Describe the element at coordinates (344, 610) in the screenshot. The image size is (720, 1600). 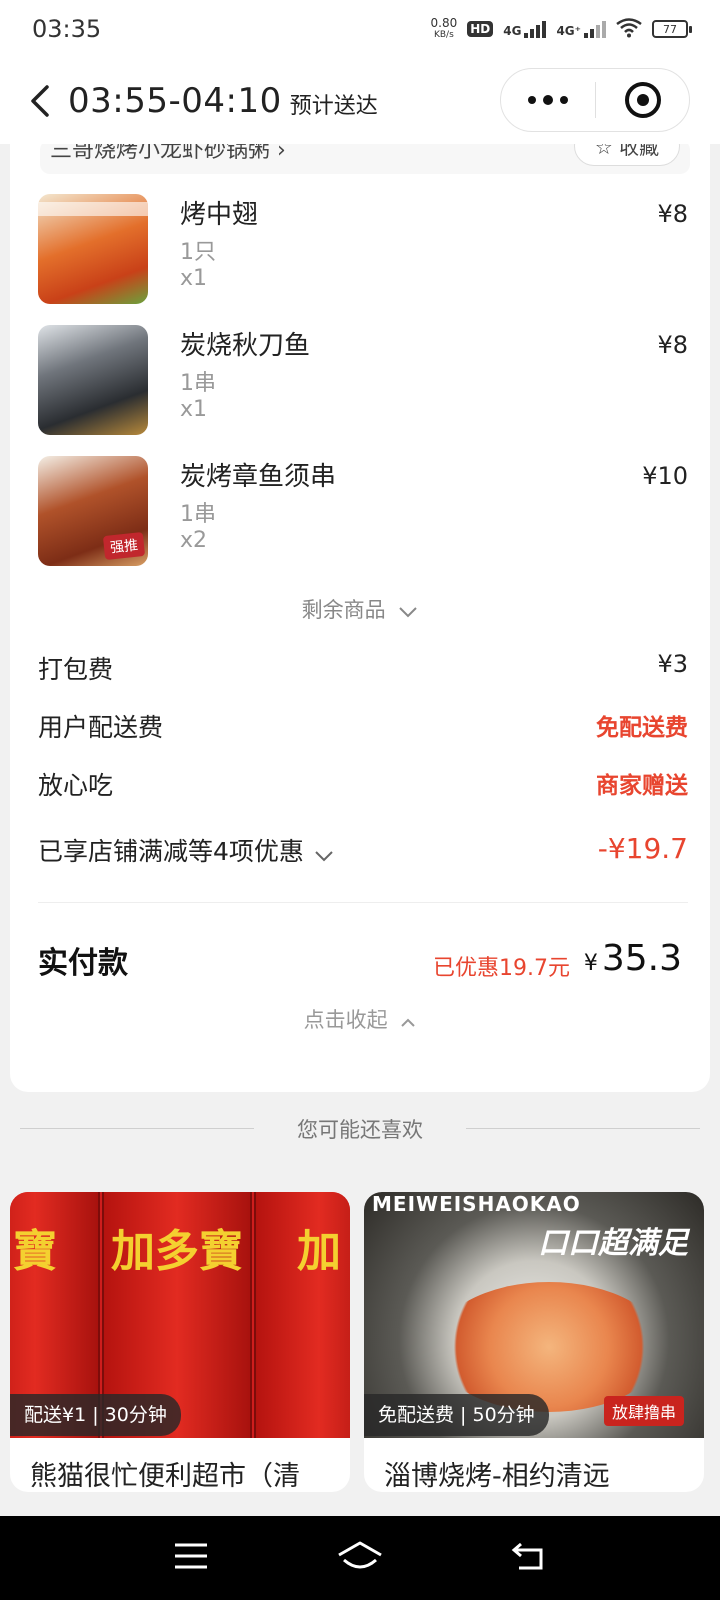
I see `more-goods-label: 剩余商品` at that location.